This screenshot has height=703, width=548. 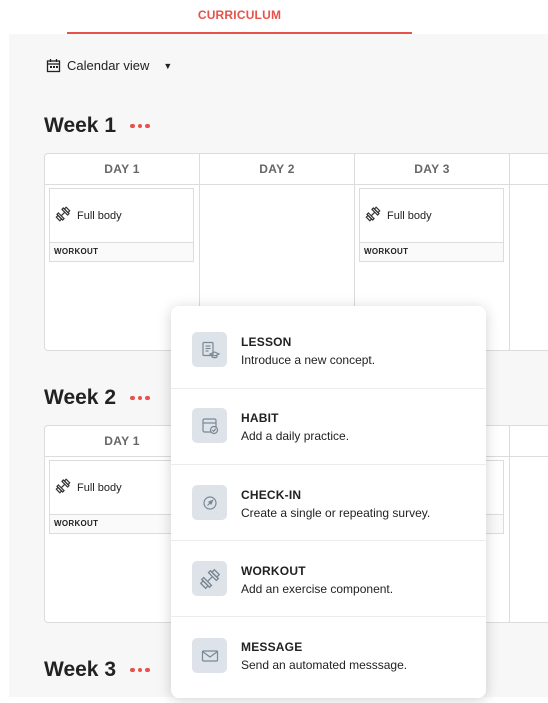 What do you see at coordinates (324, 665) in the screenshot?
I see `menu-item-description: Send an automated messsage.` at bounding box center [324, 665].